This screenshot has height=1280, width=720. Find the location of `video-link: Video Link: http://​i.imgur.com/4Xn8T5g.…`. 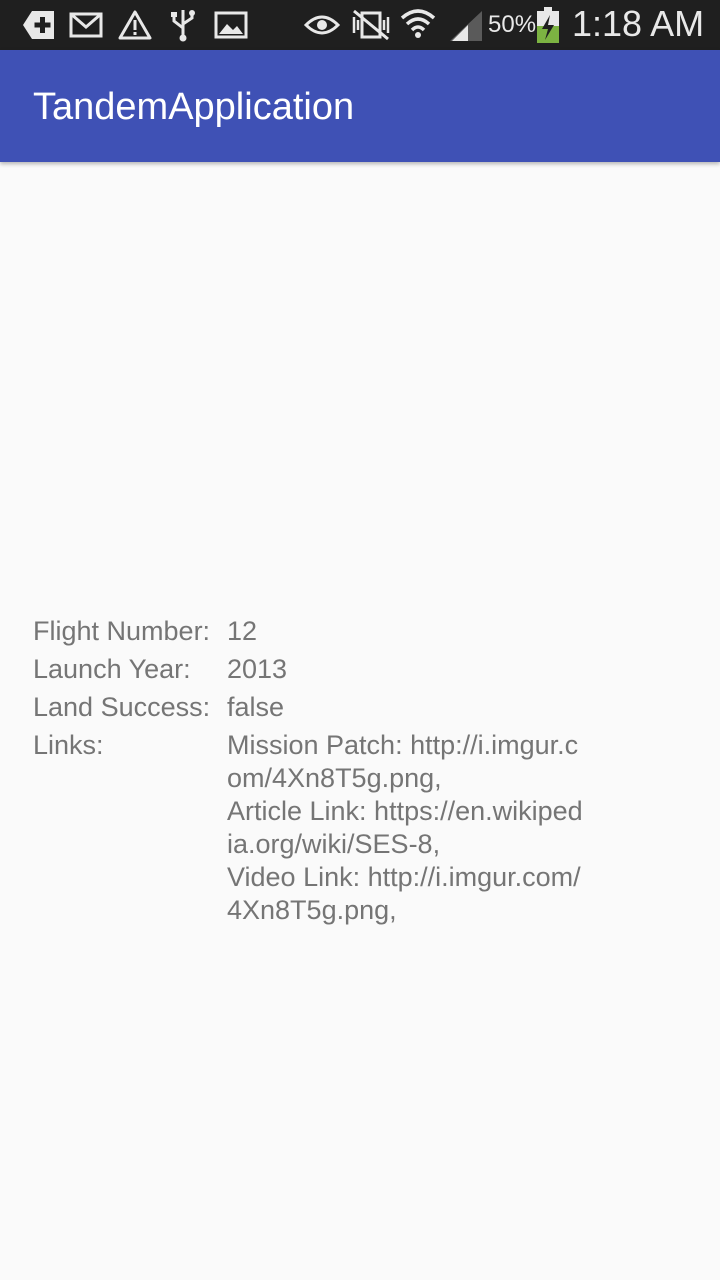

video-link: Video Link: http://​i.imgur.com/4Xn8T5g.… is located at coordinates (407, 894).